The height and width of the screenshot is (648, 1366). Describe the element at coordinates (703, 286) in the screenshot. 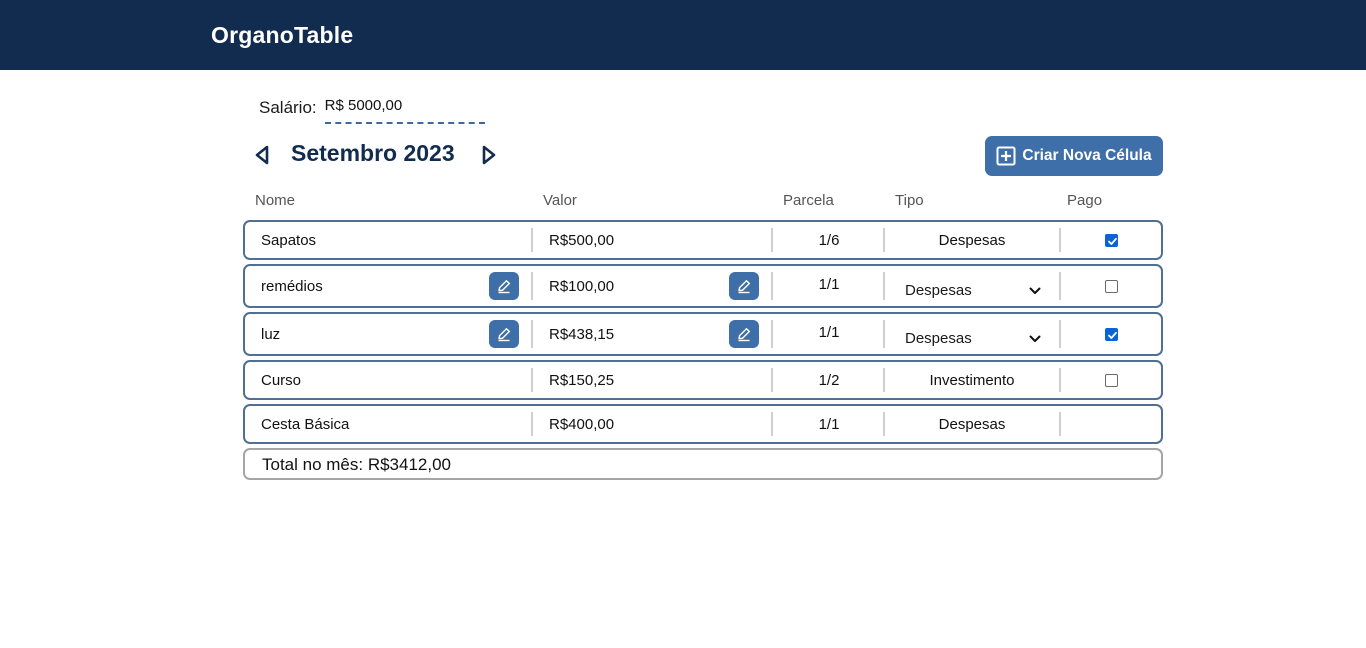

I see `table-row: remédios R$100,00 1/1 Despesas` at that location.